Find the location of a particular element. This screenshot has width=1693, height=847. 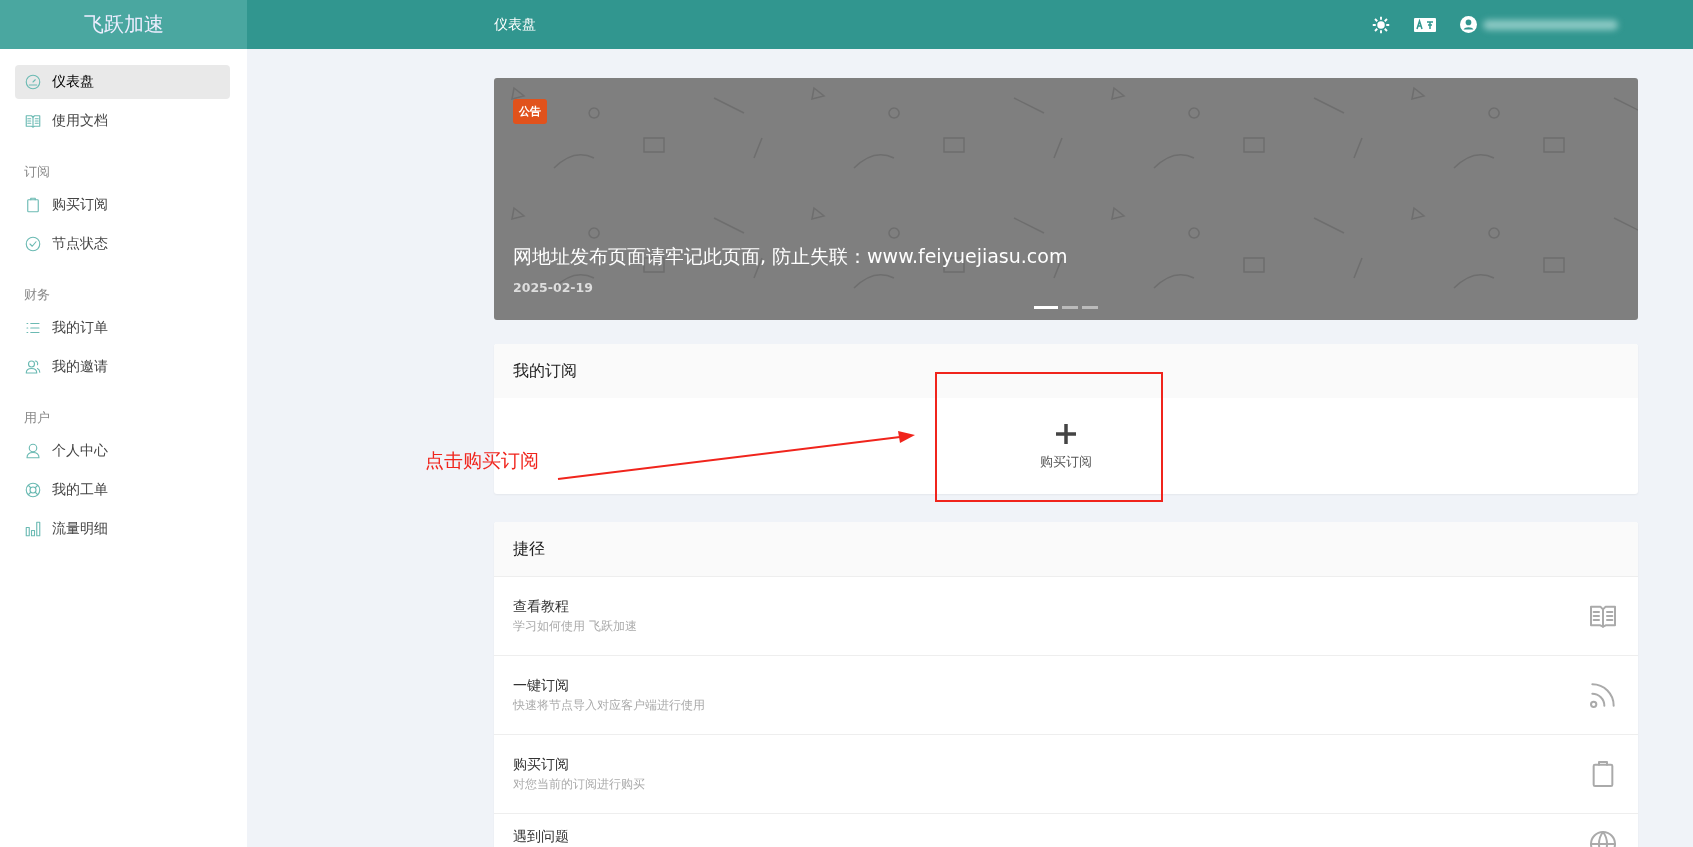

announcement-date: 2025-02-19 is located at coordinates (553, 287).